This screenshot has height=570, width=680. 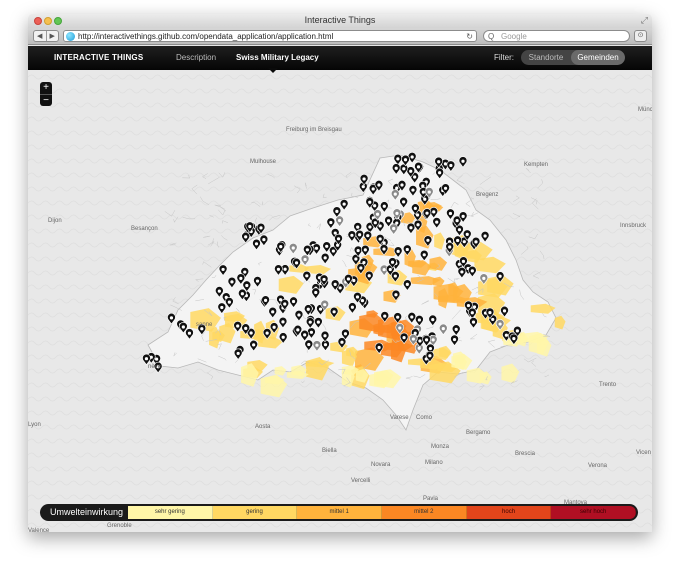 I want to click on place-label: Besançon, so click(x=144, y=229).